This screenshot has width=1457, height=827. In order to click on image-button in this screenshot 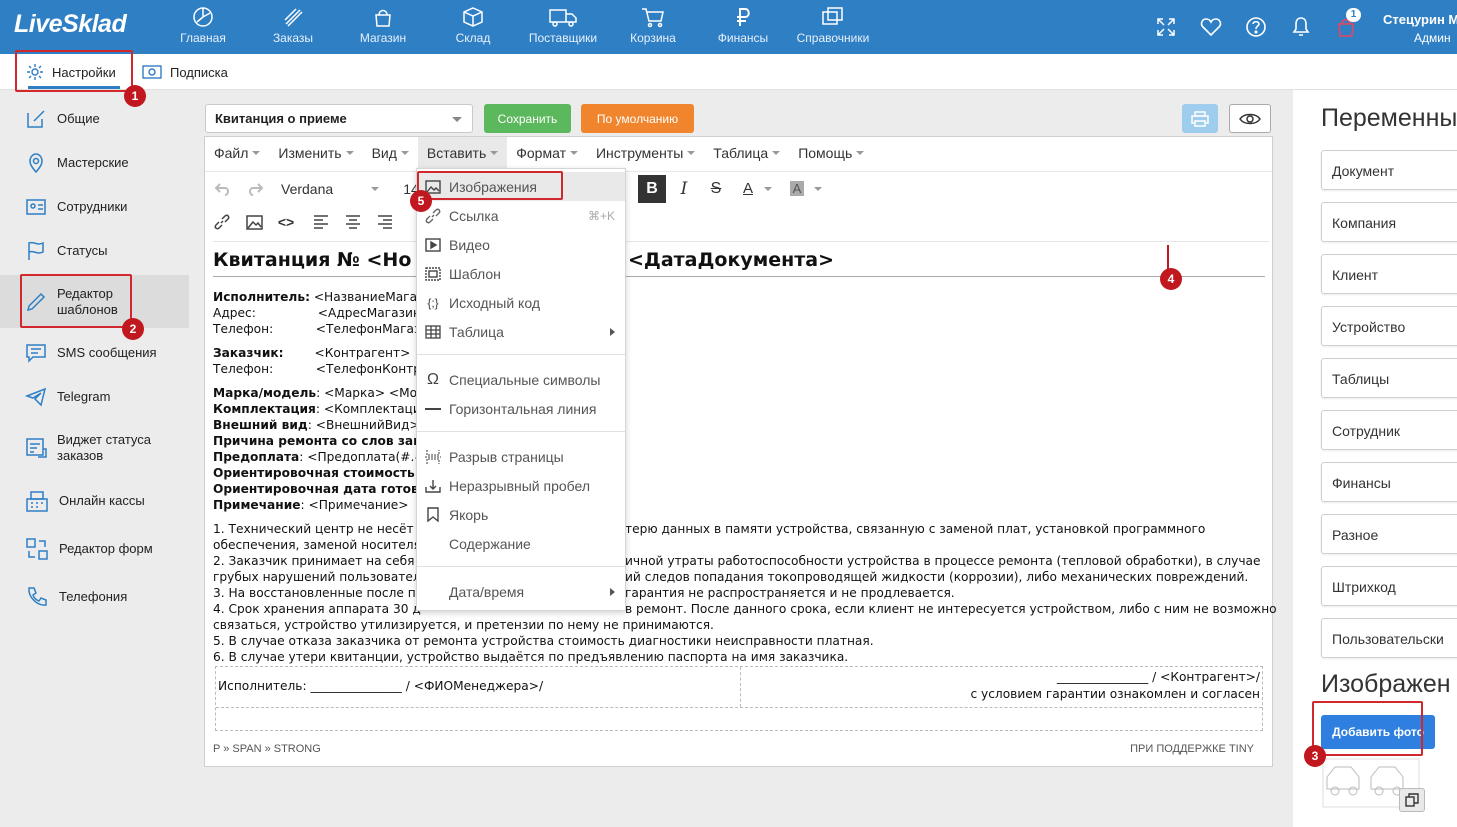, I will do `click(254, 222)`.